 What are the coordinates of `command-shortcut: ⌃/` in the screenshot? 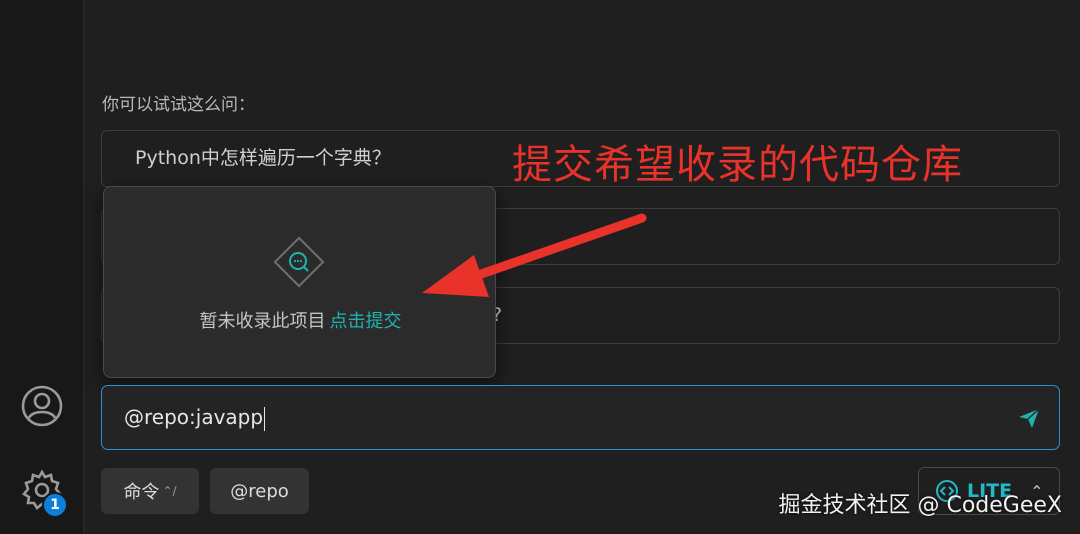 It's located at (169, 491).